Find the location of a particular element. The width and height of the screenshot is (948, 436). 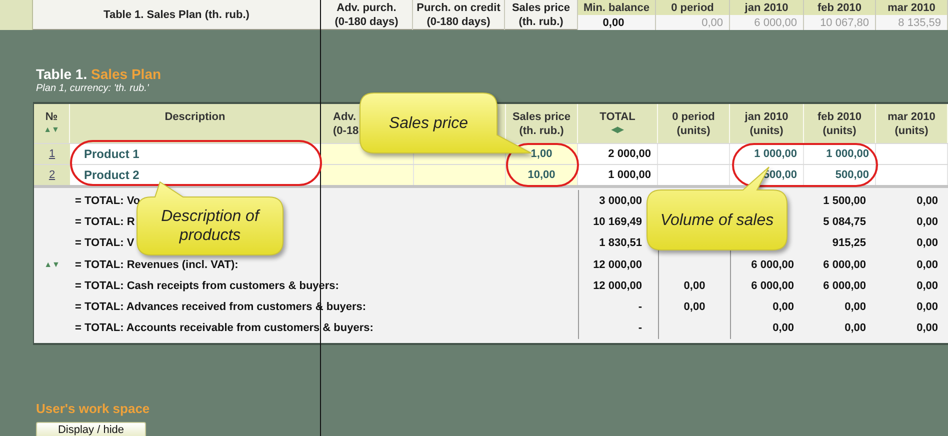

column-header: Description is located at coordinates (195, 117).